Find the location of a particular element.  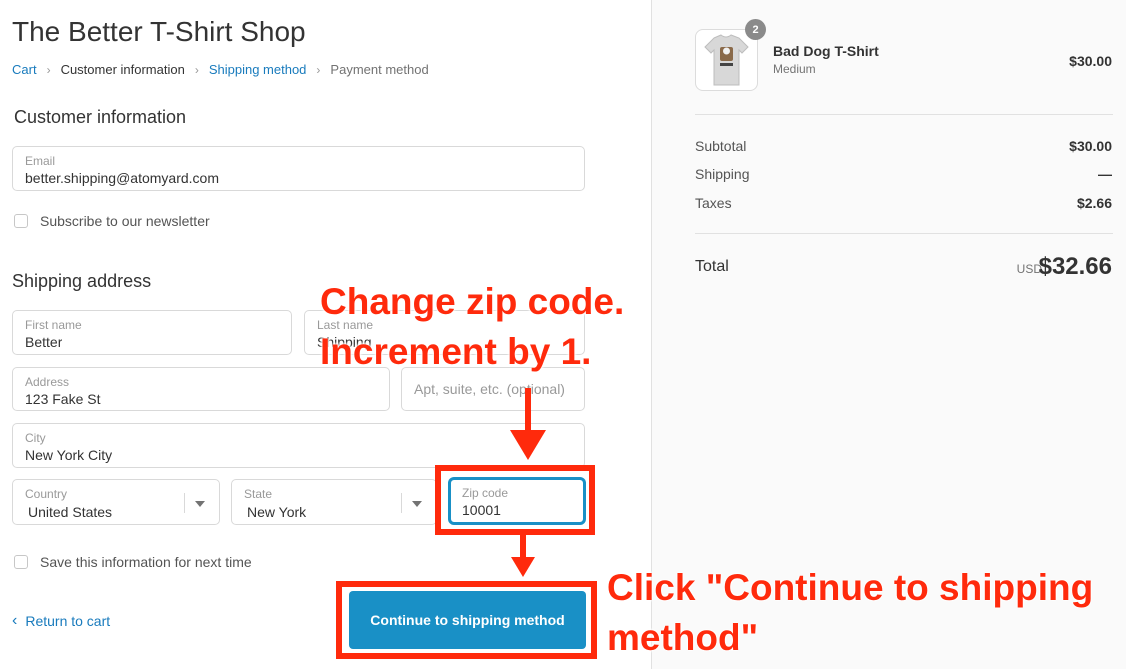

subtotal-value: $30.00 is located at coordinates (1090, 146).